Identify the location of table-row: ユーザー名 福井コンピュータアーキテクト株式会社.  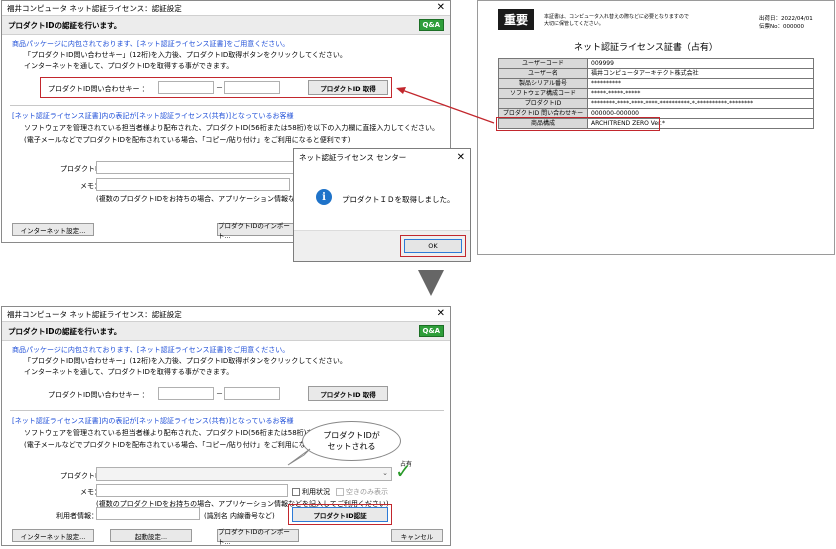
(656, 73).